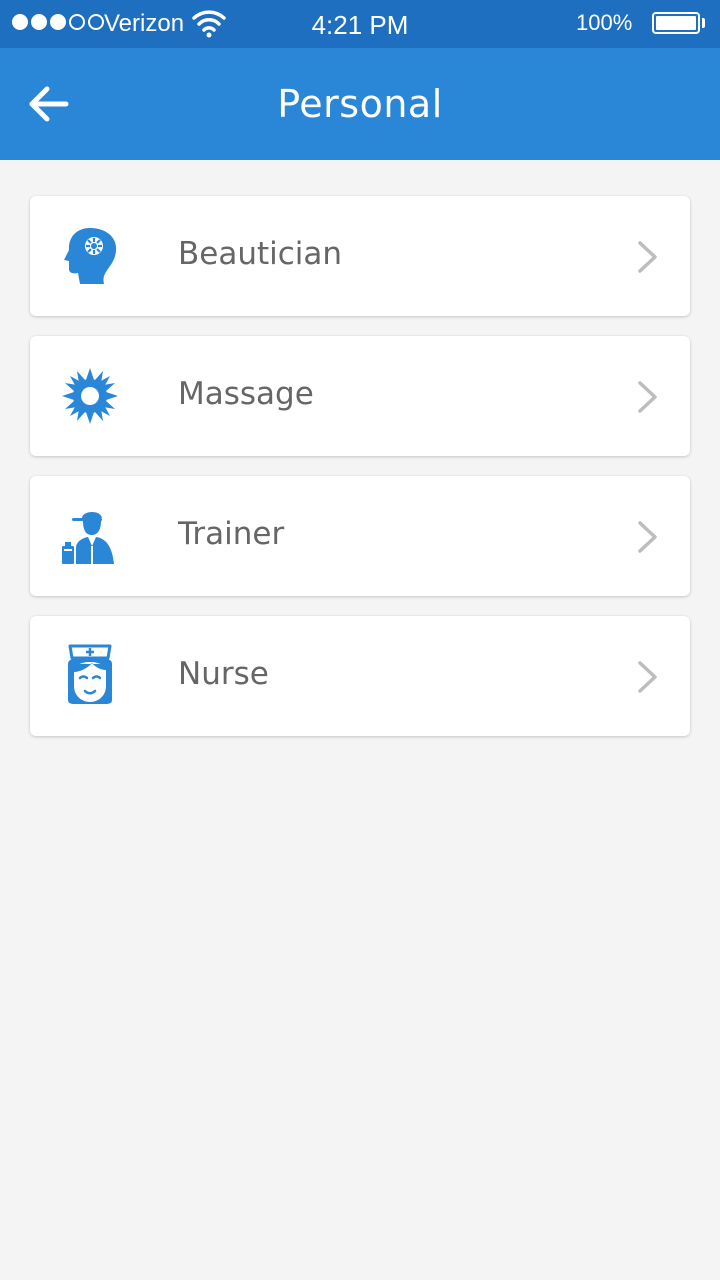 This screenshot has width=720, height=1280. What do you see at coordinates (223, 674) in the screenshot?
I see `list-item-label: Nurse` at bounding box center [223, 674].